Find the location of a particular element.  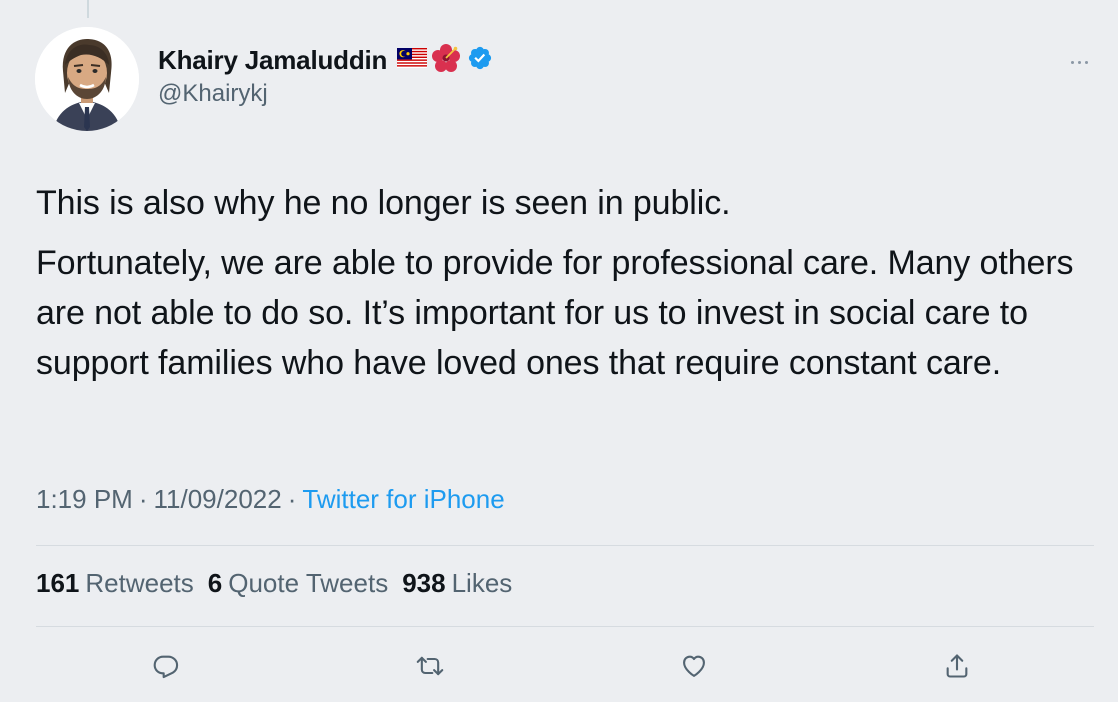

reply-button is located at coordinates (166, 666).